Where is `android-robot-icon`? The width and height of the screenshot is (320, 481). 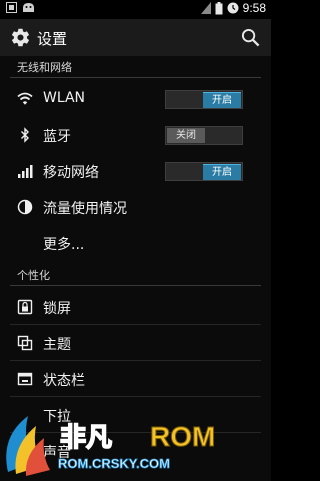
android-robot-icon is located at coordinates (28, 7).